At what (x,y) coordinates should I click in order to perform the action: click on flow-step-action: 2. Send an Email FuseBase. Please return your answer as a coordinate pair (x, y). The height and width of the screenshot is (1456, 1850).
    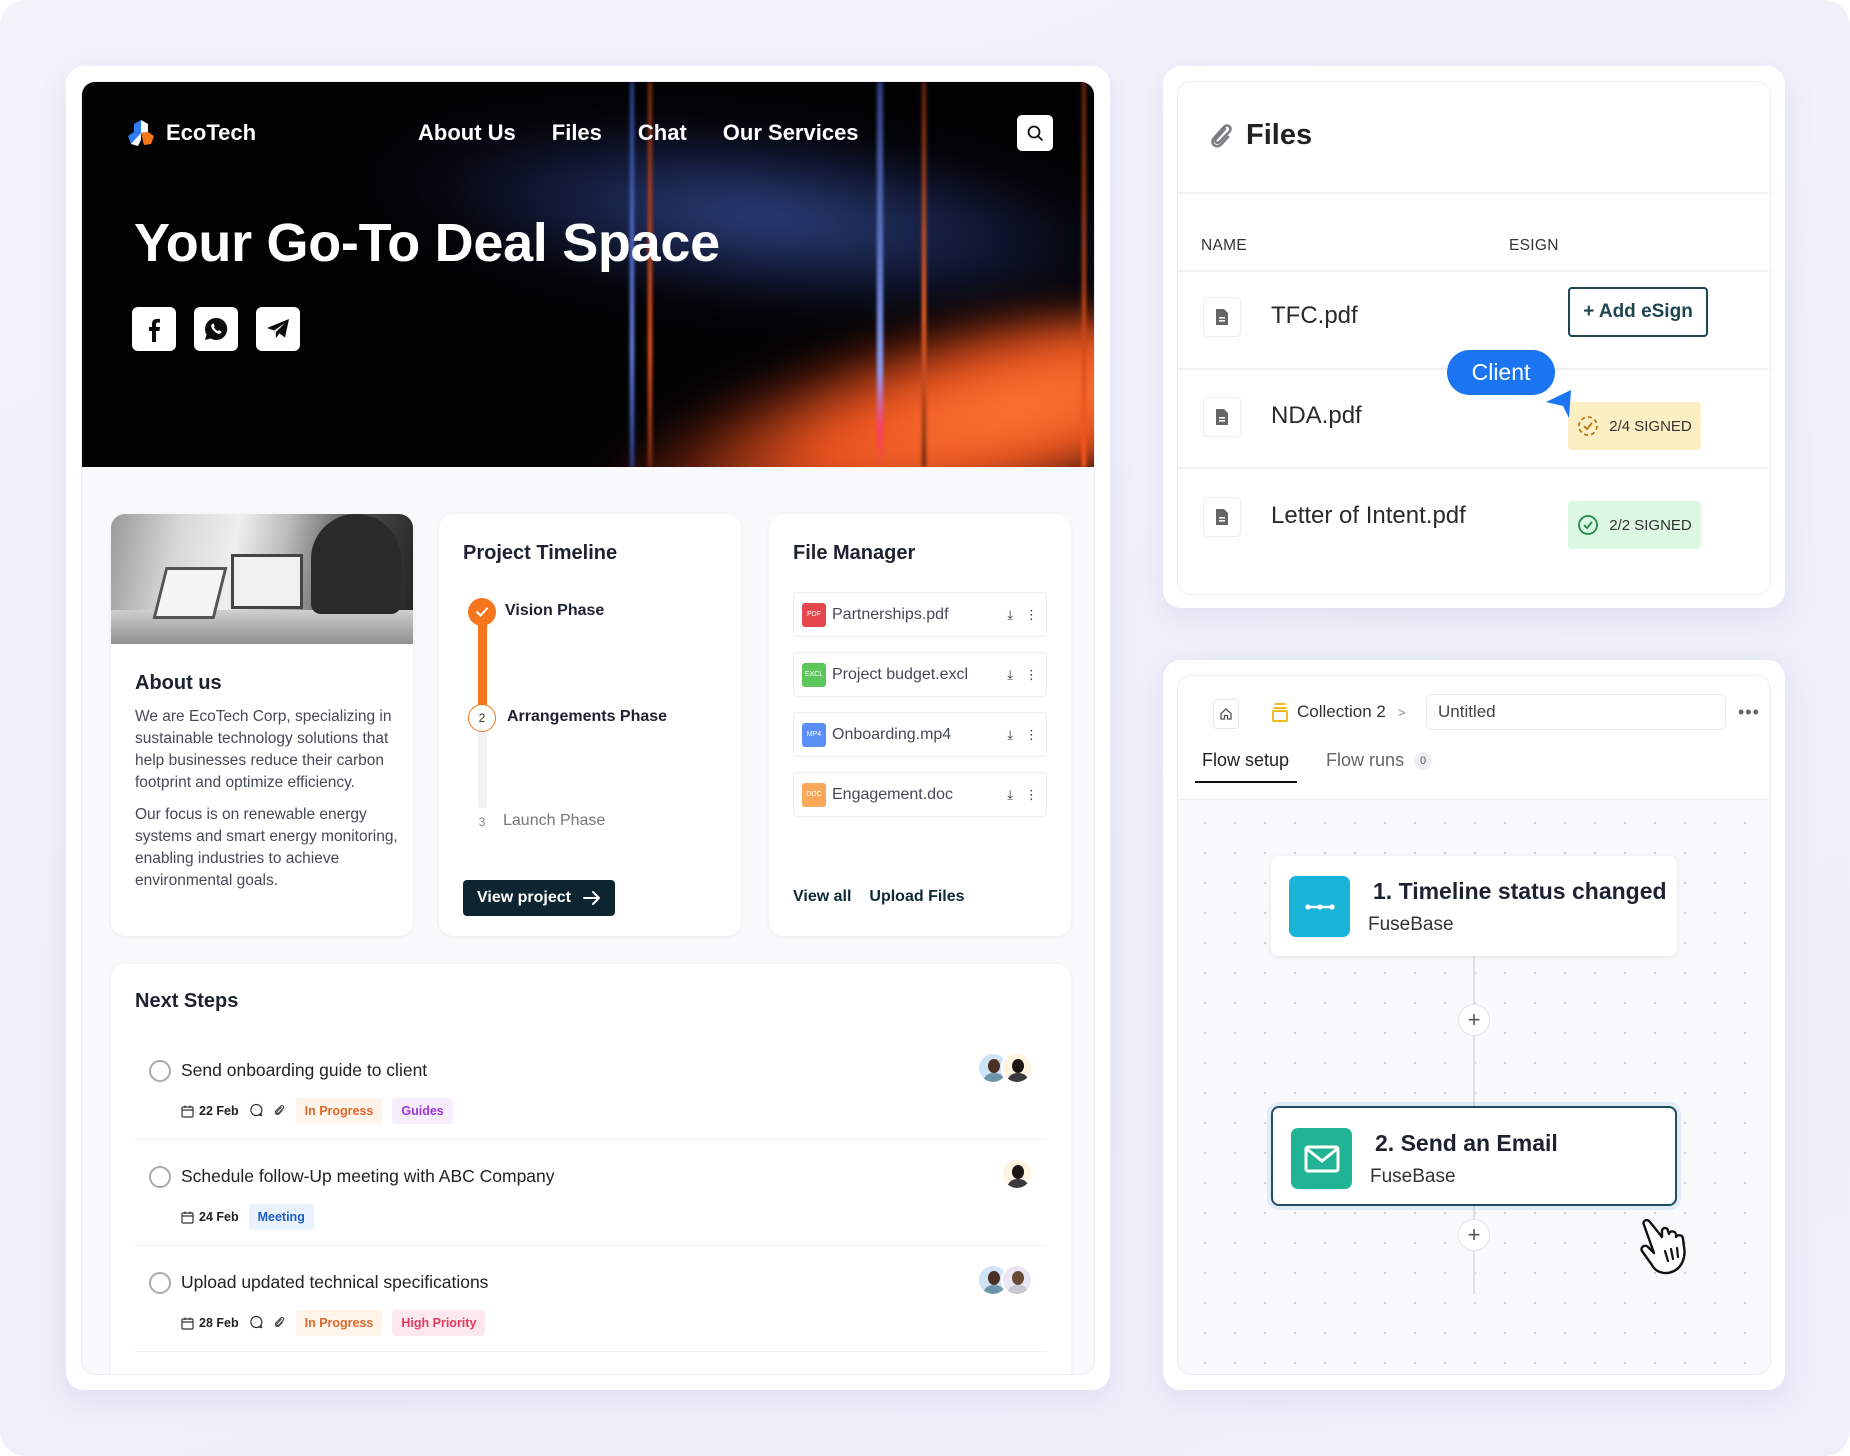
    Looking at the image, I should click on (1474, 1156).